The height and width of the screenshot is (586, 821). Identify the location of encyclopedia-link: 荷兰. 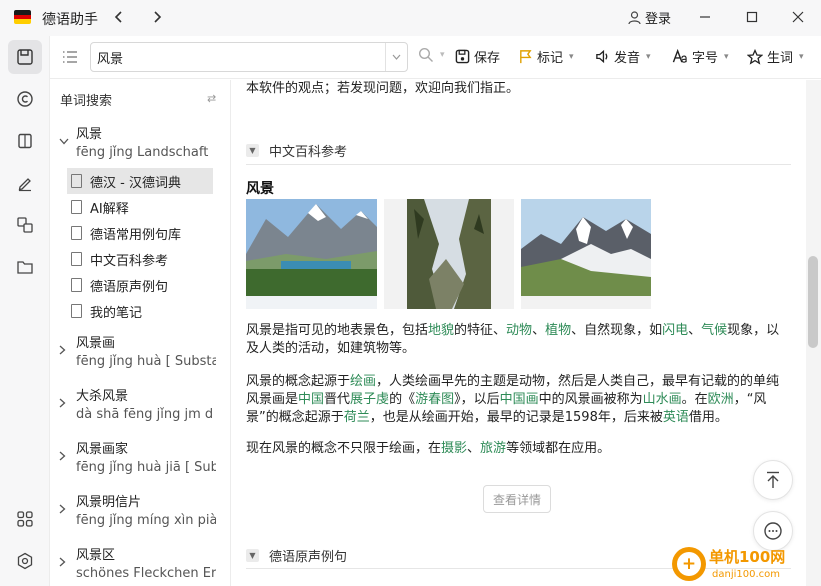
(357, 417).